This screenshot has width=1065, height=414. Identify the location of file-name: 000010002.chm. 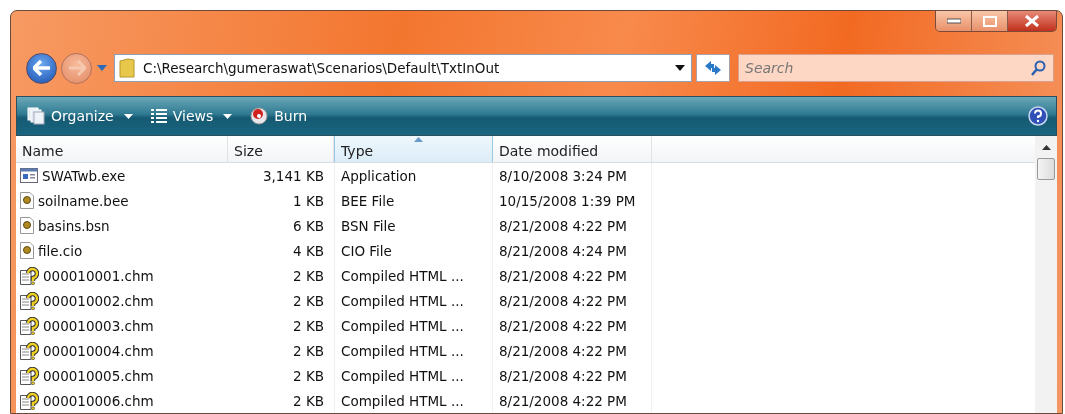
(98, 300).